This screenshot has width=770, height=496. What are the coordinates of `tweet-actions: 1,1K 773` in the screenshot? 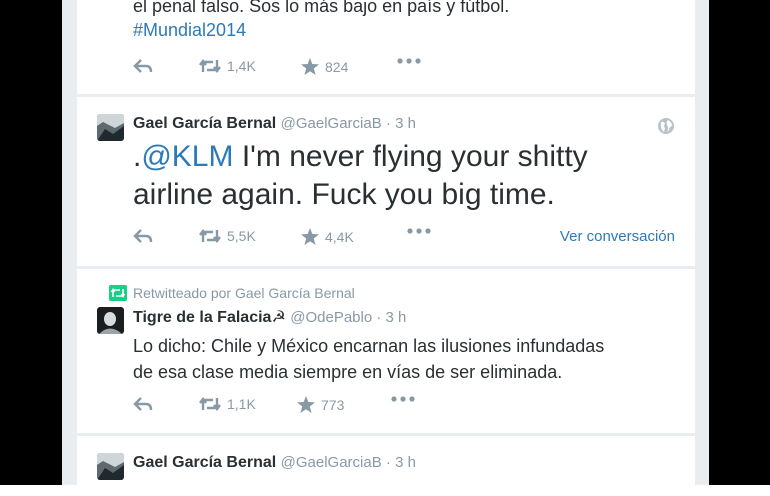 It's located at (413, 408).